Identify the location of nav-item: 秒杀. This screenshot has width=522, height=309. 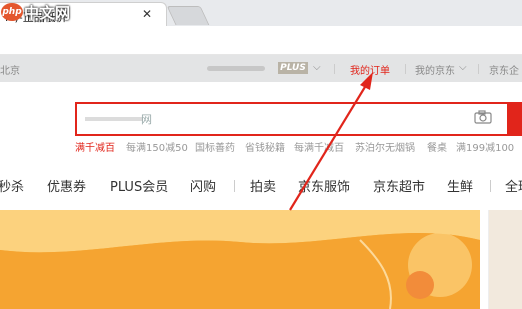
(12, 185).